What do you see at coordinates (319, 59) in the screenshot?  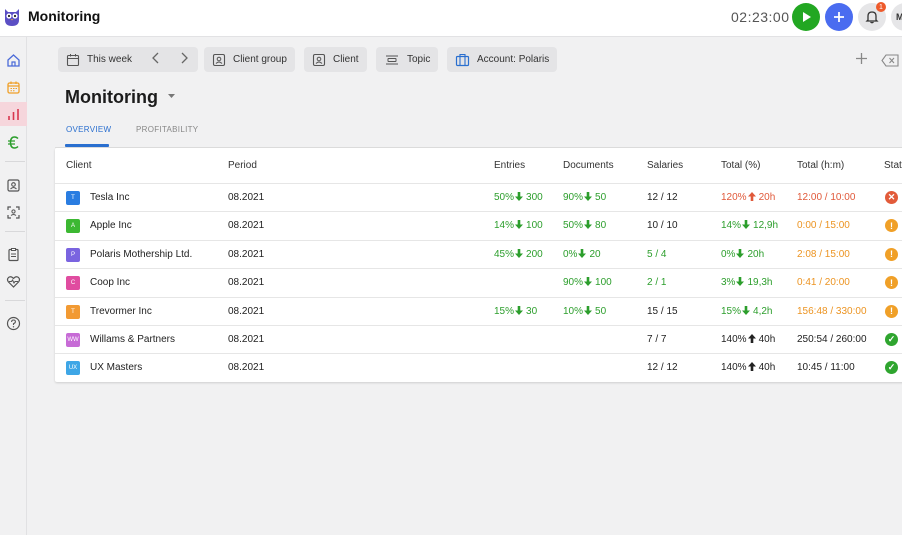 I see `contact-card-icon` at bounding box center [319, 59].